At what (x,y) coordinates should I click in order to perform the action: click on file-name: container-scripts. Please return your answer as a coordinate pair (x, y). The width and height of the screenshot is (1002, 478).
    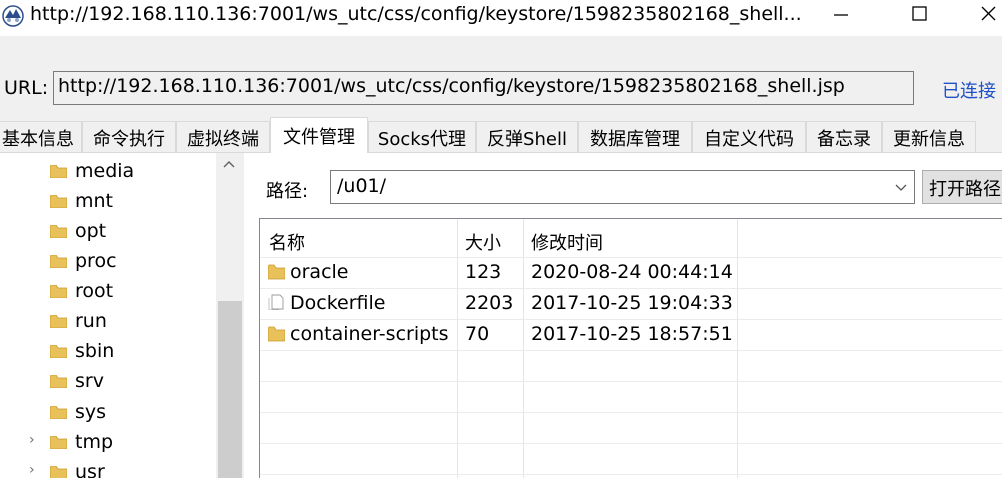
    Looking at the image, I should click on (369, 334).